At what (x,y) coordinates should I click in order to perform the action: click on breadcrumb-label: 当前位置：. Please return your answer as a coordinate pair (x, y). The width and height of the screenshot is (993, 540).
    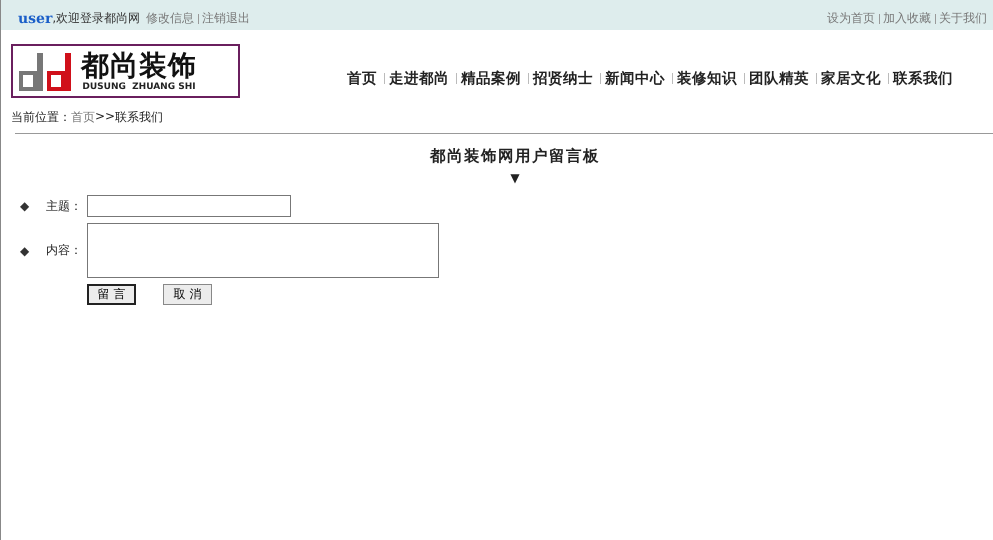
    Looking at the image, I should click on (41, 117).